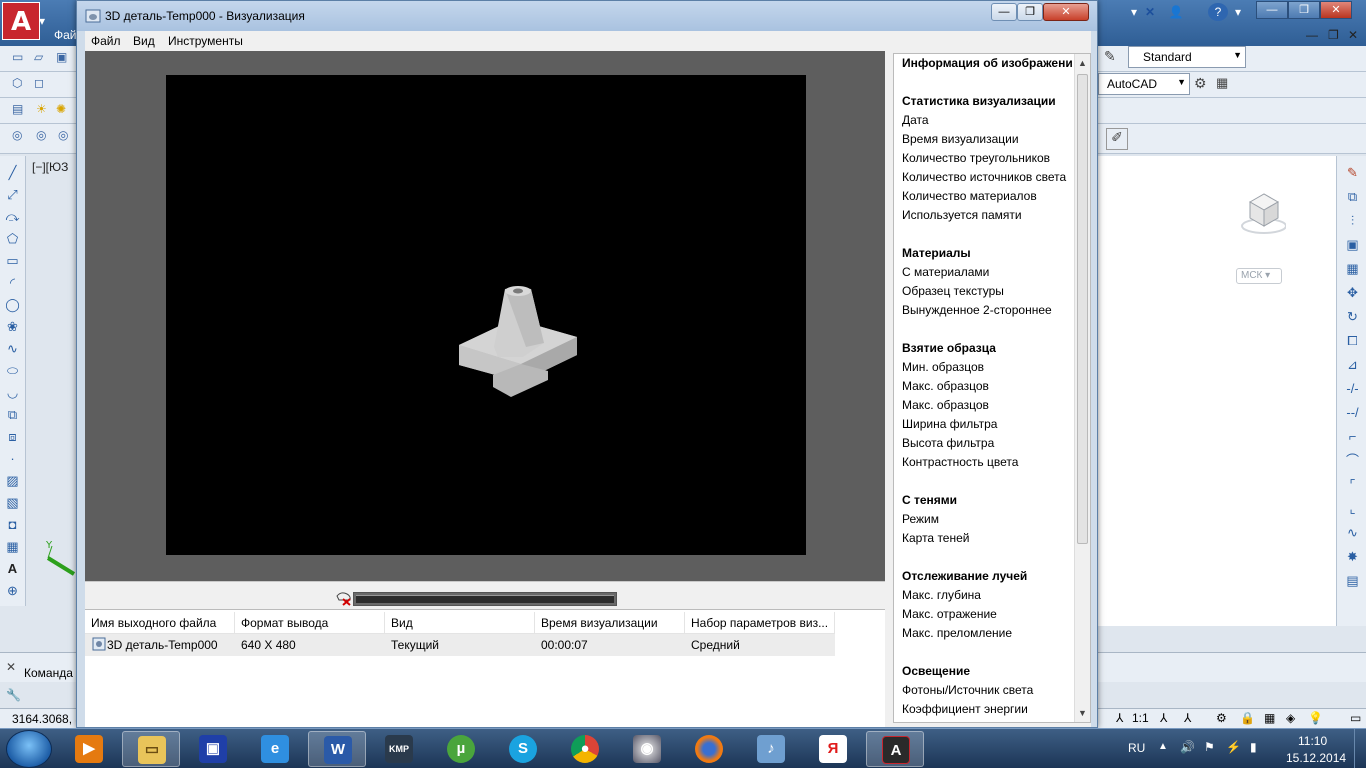 The height and width of the screenshot is (768, 1366). What do you see at coordinates (920, 519) in the screenshot?
I see `info-item: Режим` at bounding box center [920, 519].